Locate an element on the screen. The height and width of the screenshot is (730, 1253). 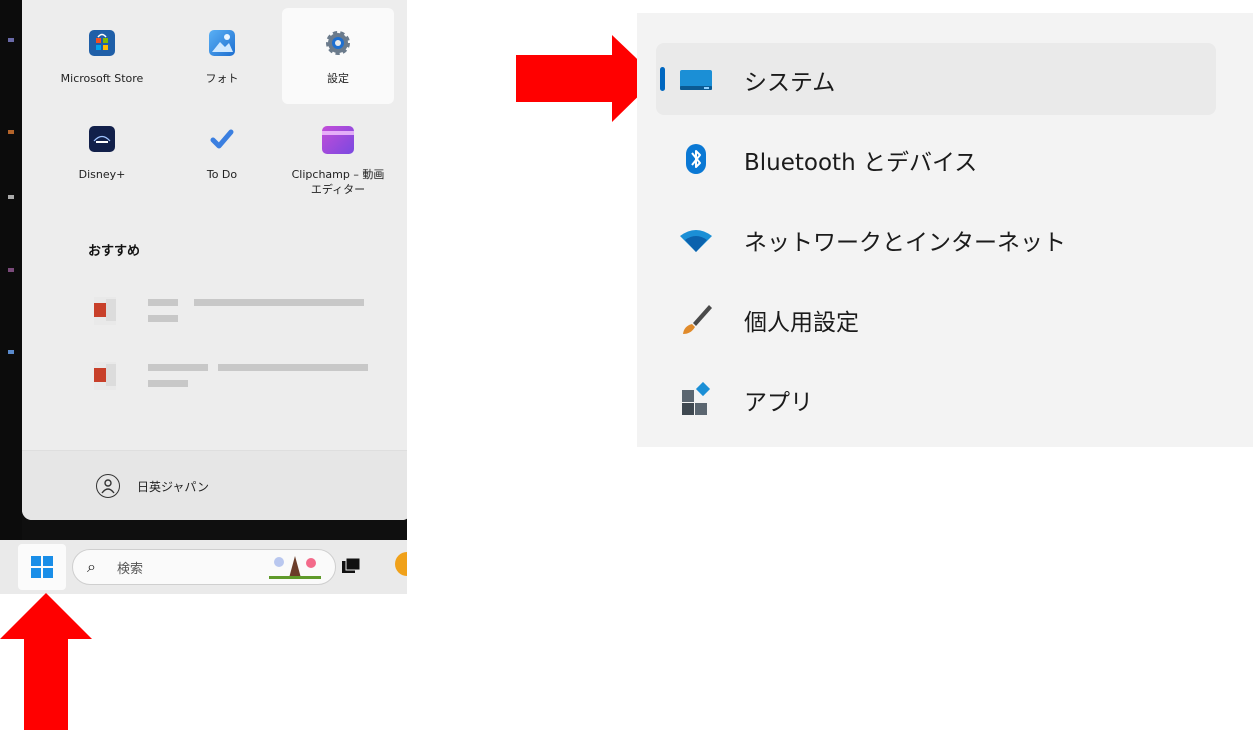
start-button is located at coordinates (42, 567).